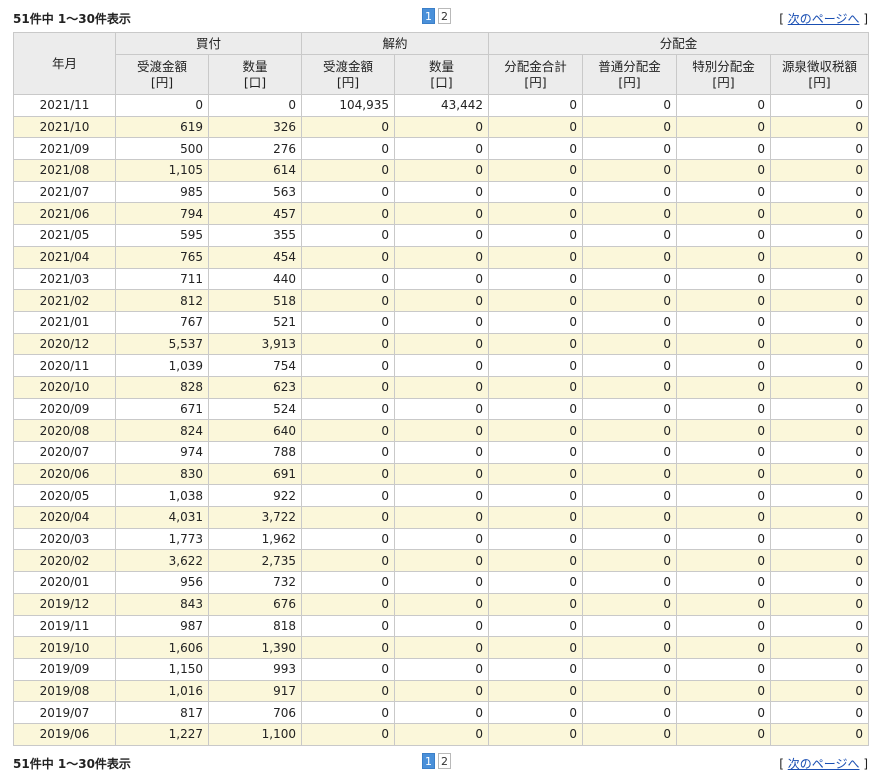 The width and height of the screenshot is (892, 776). I want to click on year-month-cell: 2021/10, so click(64, 127).